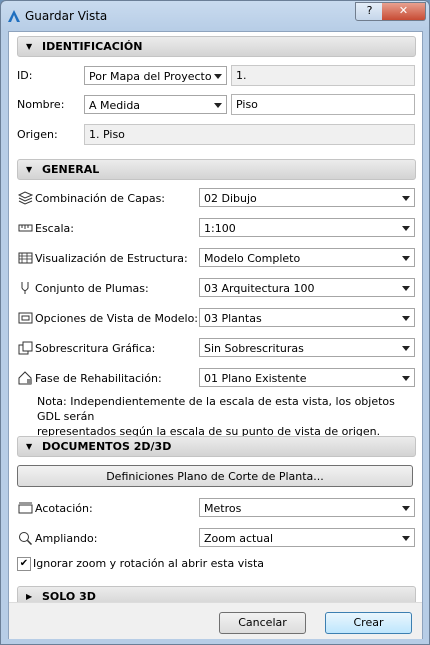 This screenshot has width=430, height=645. Describe the element at coordinates (64, 508) in the screenshot. I see `acotacion-label: Acotación:` at that location.